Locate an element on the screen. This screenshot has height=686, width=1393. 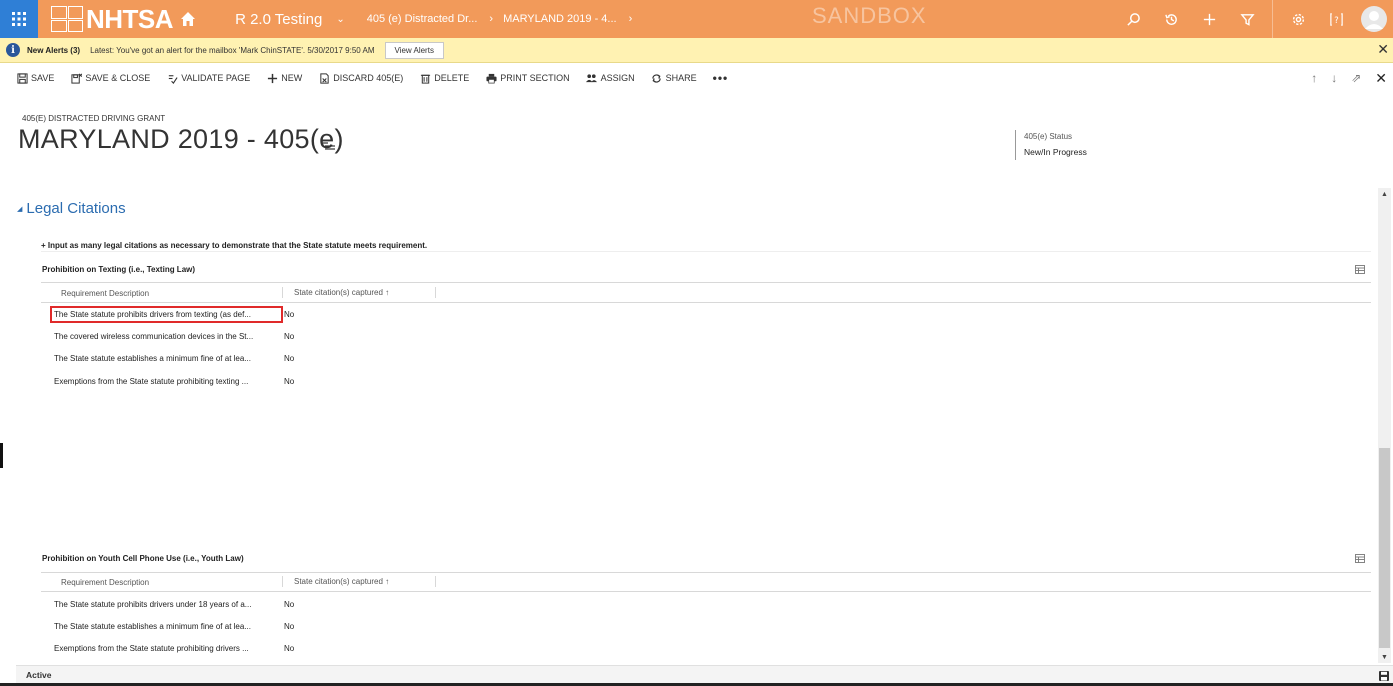
sandbox-watermark: SANDBOX is located at coordinates (869, 15).